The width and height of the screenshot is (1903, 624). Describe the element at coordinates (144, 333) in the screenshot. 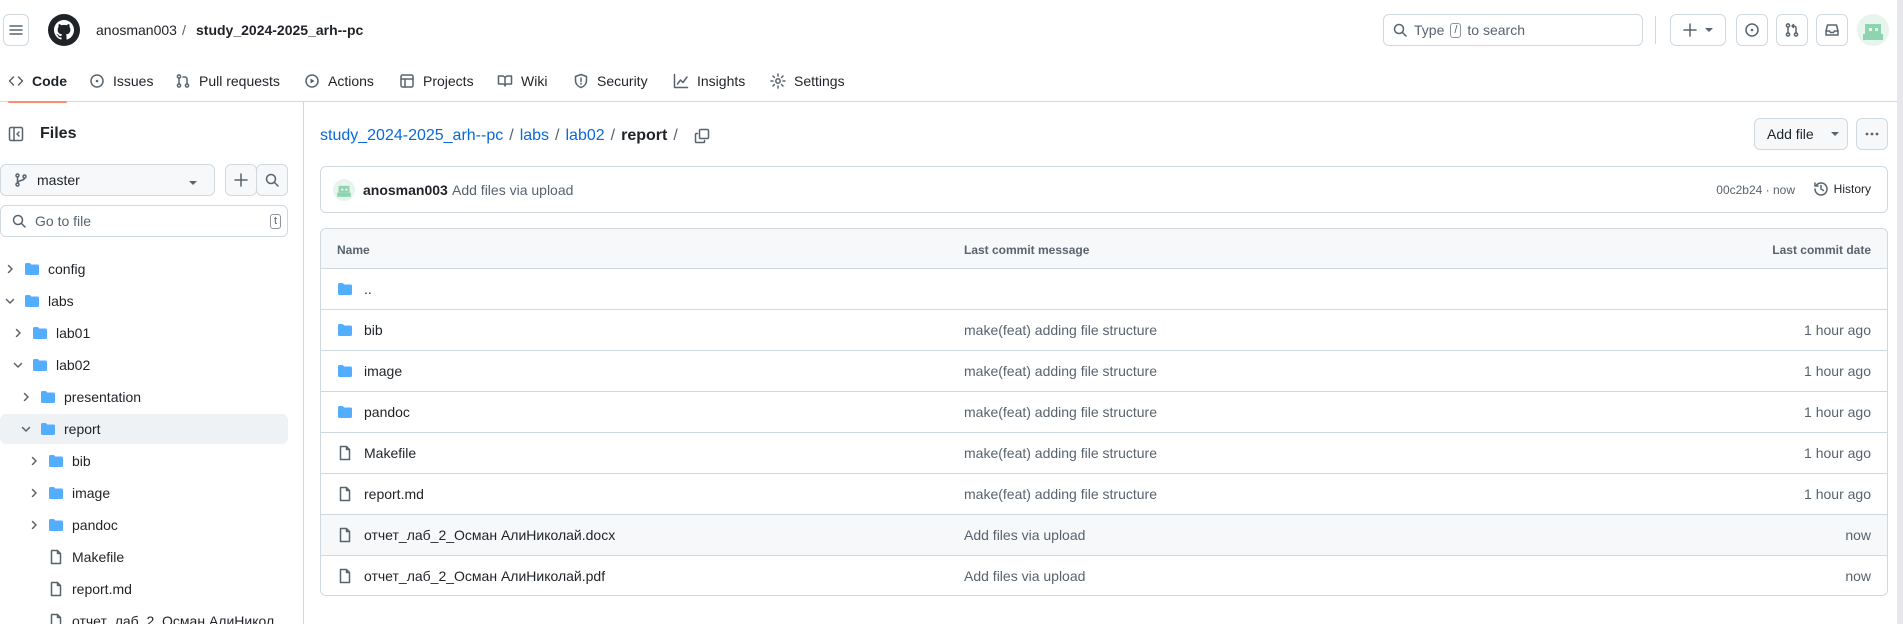

I see `tree-folder-item: lab01` at that location.